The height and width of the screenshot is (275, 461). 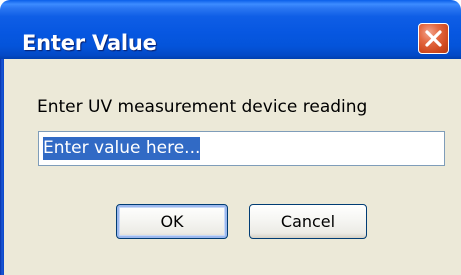 What do you see at coordinates (89, 43) in the screenshot?
I see `dialog-title: Enter Value` at bounding box center [89, 43].